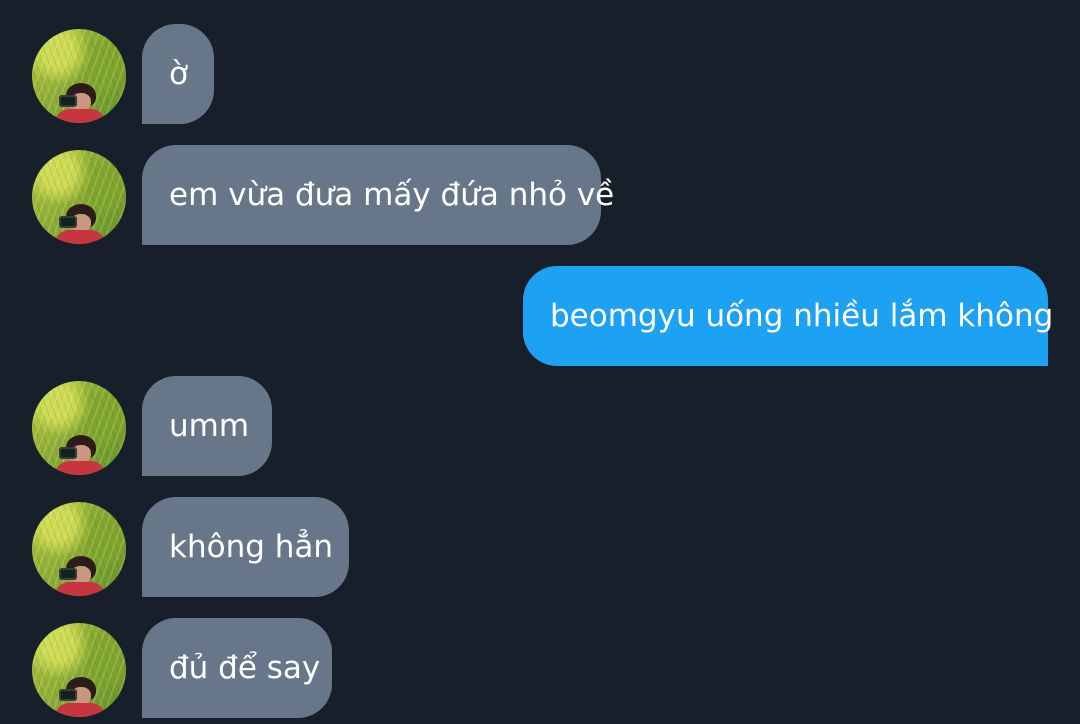 This screenshot has height=724, width=1080. I want to click on outgoing-message-bubble: beomgyu uống nhiều lắm không, so click(788, 316).